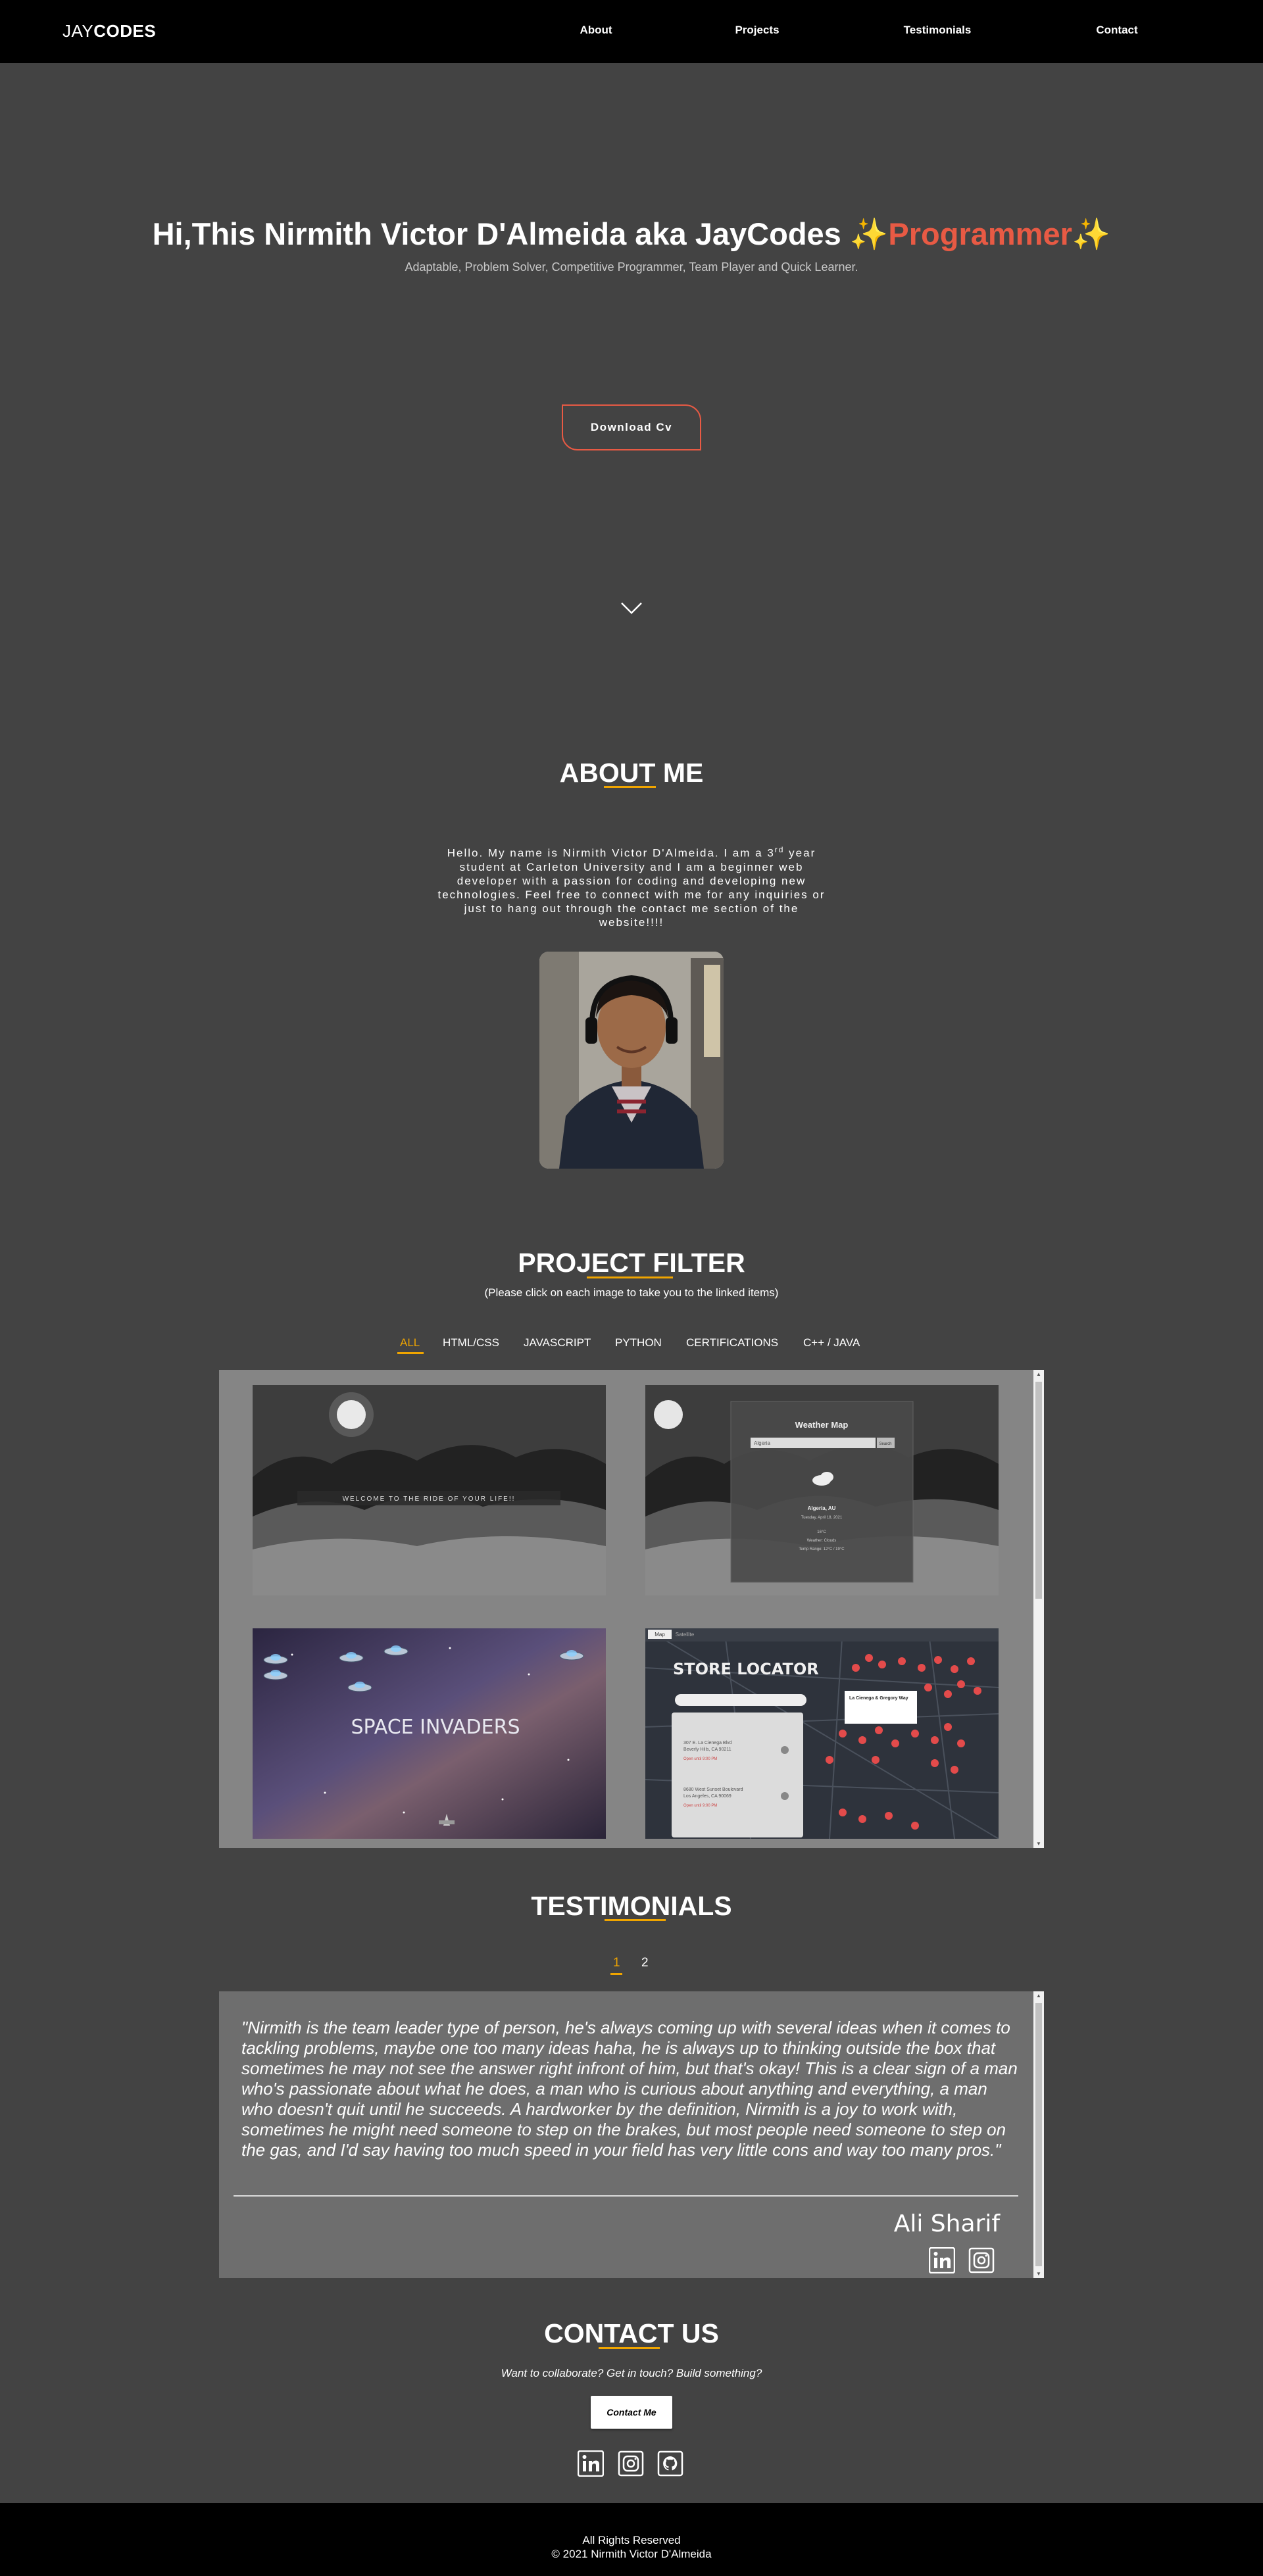 The image size is (1263, 2576). What do you see at coordinates (631, 773) in the screenshot?
I see `about-heading: ABOUT ME` at bounding box center [631, 773].